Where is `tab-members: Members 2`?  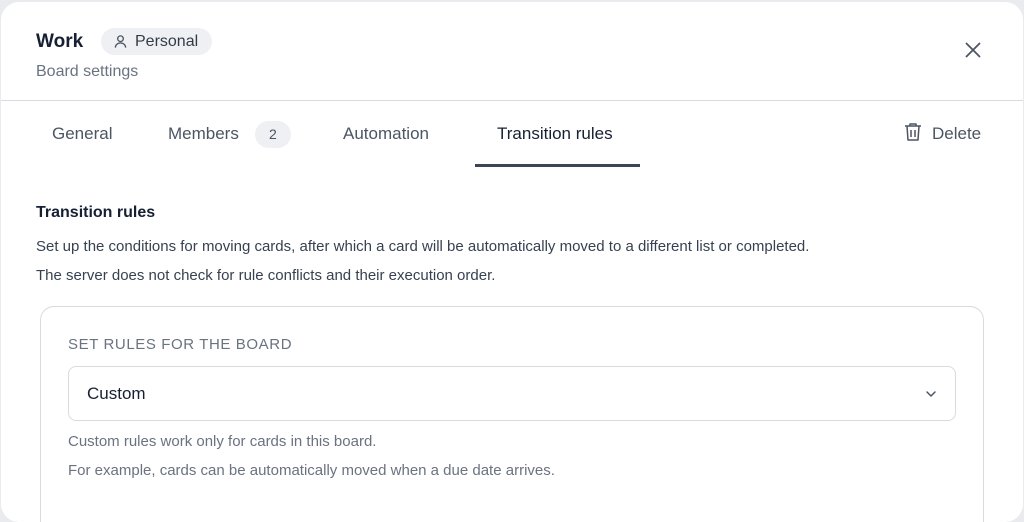
tab-members: Members 2 is located at coordinates (229, 134).